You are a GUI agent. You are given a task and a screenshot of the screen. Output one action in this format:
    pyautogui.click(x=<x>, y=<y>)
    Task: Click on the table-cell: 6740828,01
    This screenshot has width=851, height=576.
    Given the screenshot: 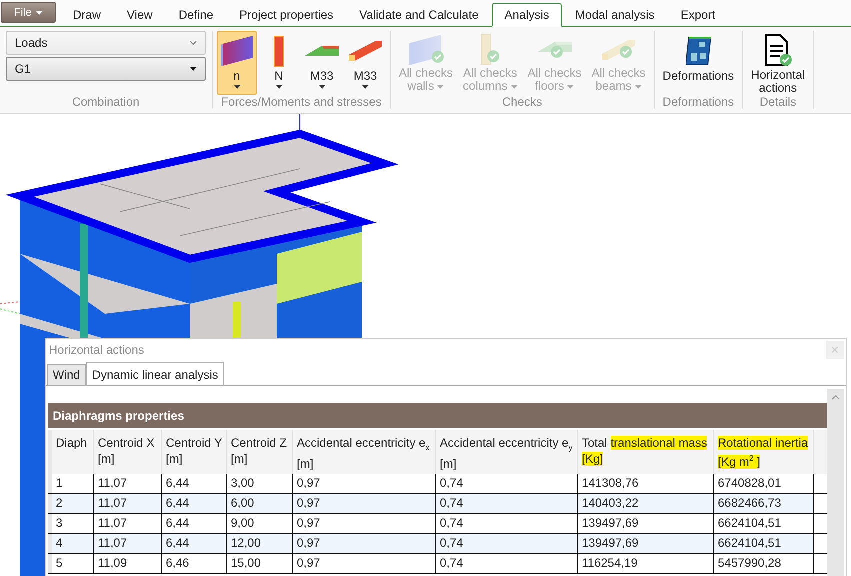 What is the action you would take?
    pyautogui.click(x=764, y=484)
    